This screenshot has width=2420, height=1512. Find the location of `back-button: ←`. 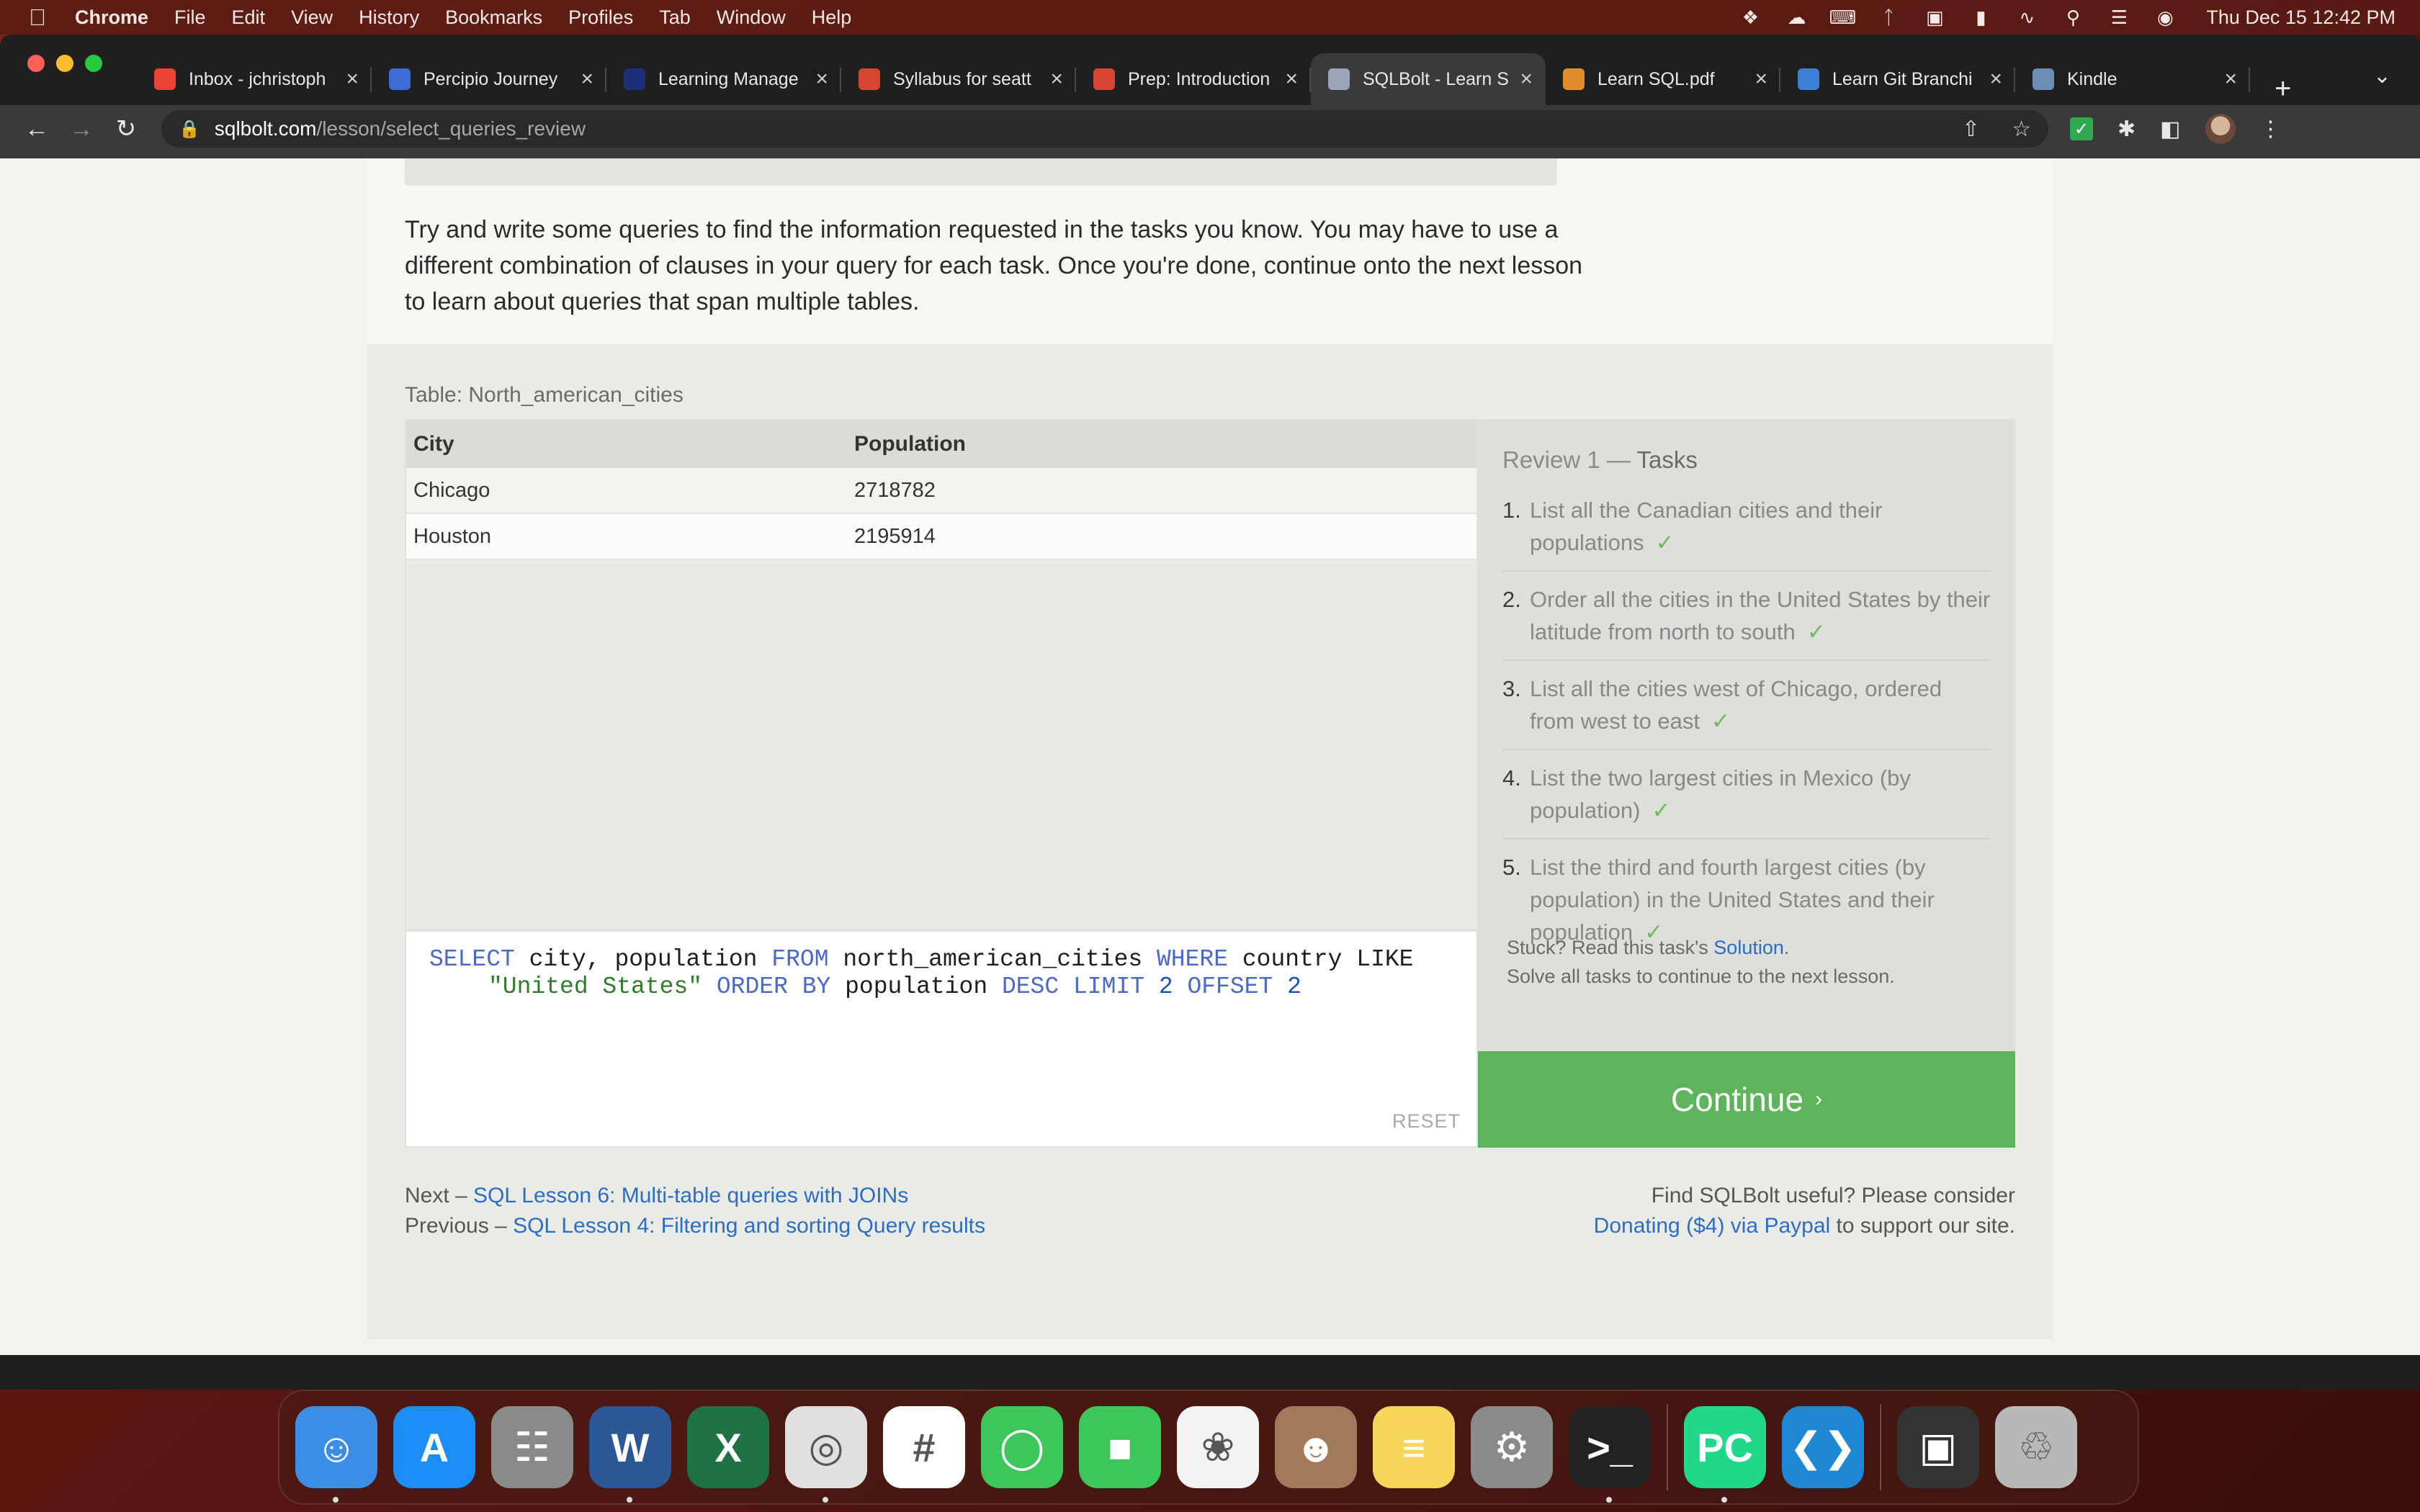

back-button: ← is located at coordinates (36, 129).